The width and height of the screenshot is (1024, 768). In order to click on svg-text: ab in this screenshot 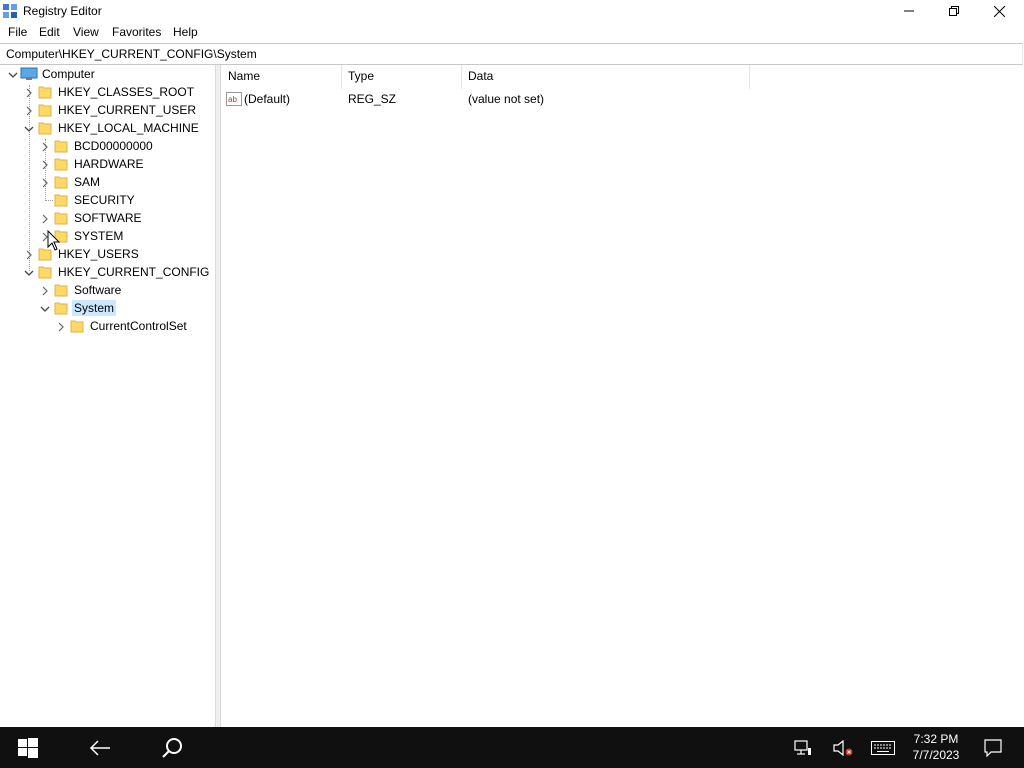, I will do `click(232, 99)`.